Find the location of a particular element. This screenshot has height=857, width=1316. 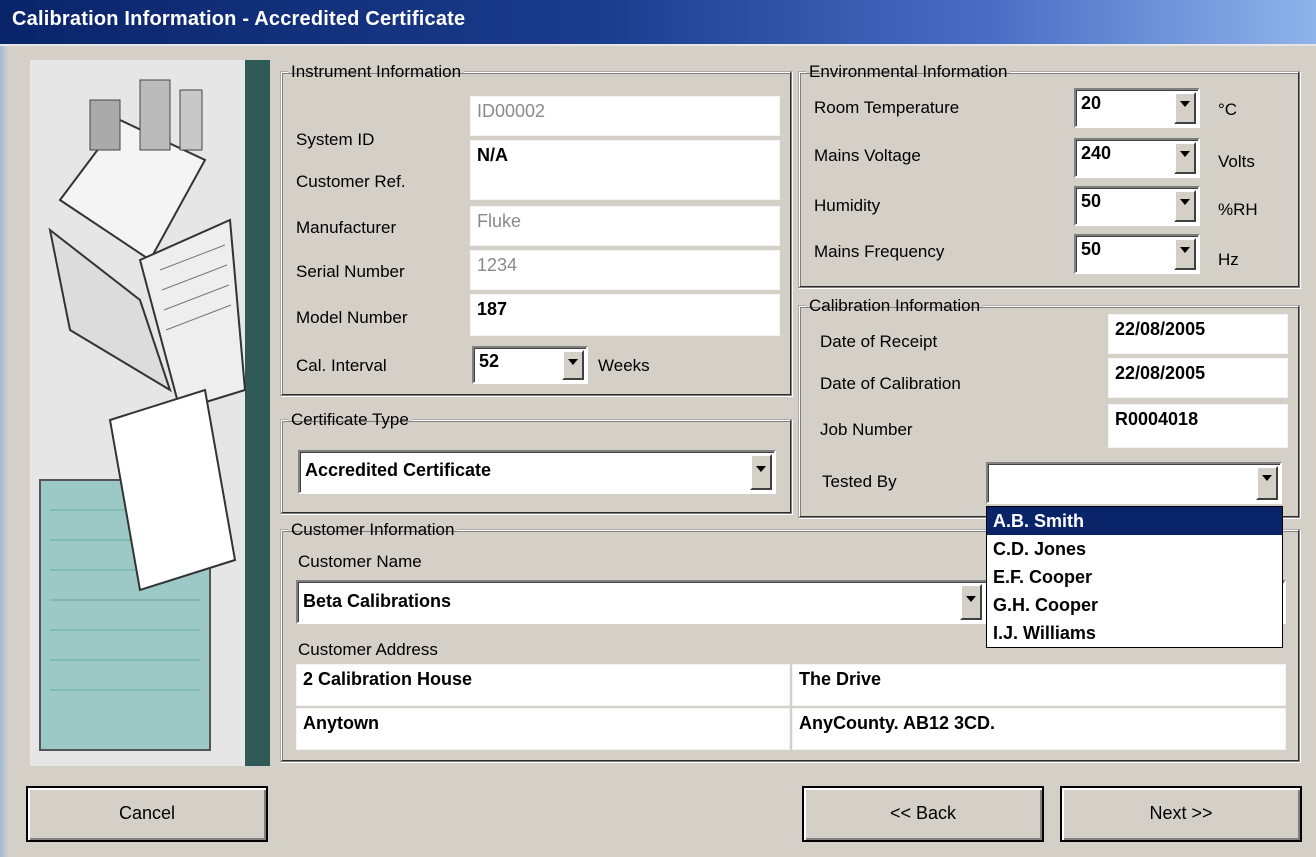

room-temperature-dropdown-button is located at coordinates (1185, 108).